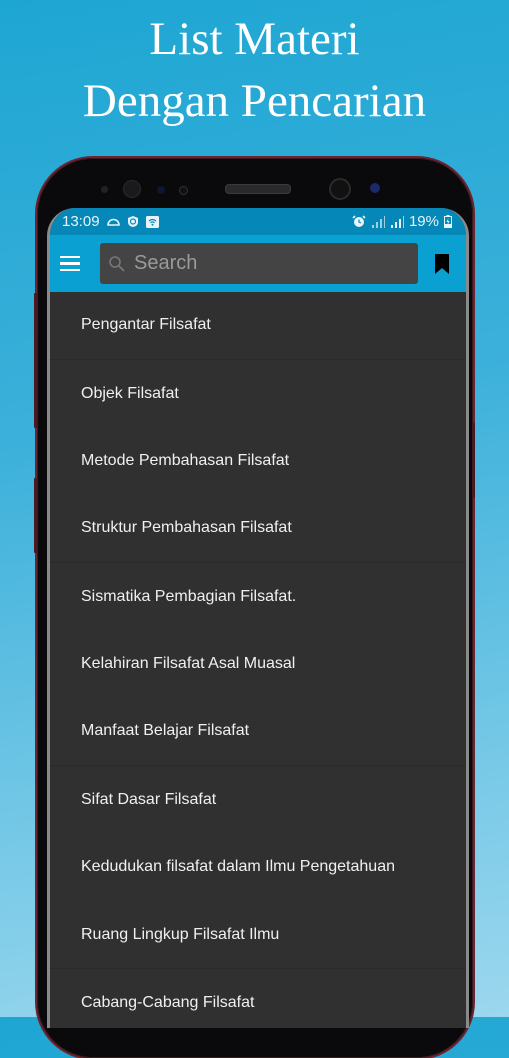 The image size is (509, 1058). I want to click on list-item: Sismatika Pembagian Filsafat., so click(258, 597).